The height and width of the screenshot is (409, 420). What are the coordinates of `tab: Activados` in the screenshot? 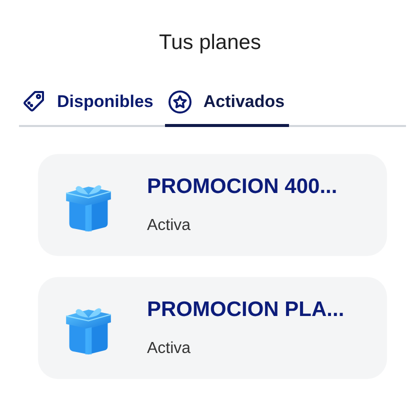 It's located at (227, 108).